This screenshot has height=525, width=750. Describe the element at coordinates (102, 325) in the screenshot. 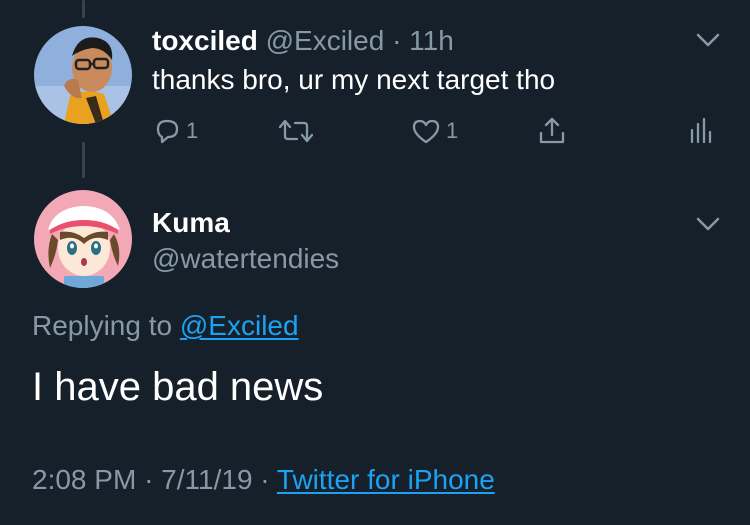

I see `replying-to-label: Replying to` at that location.